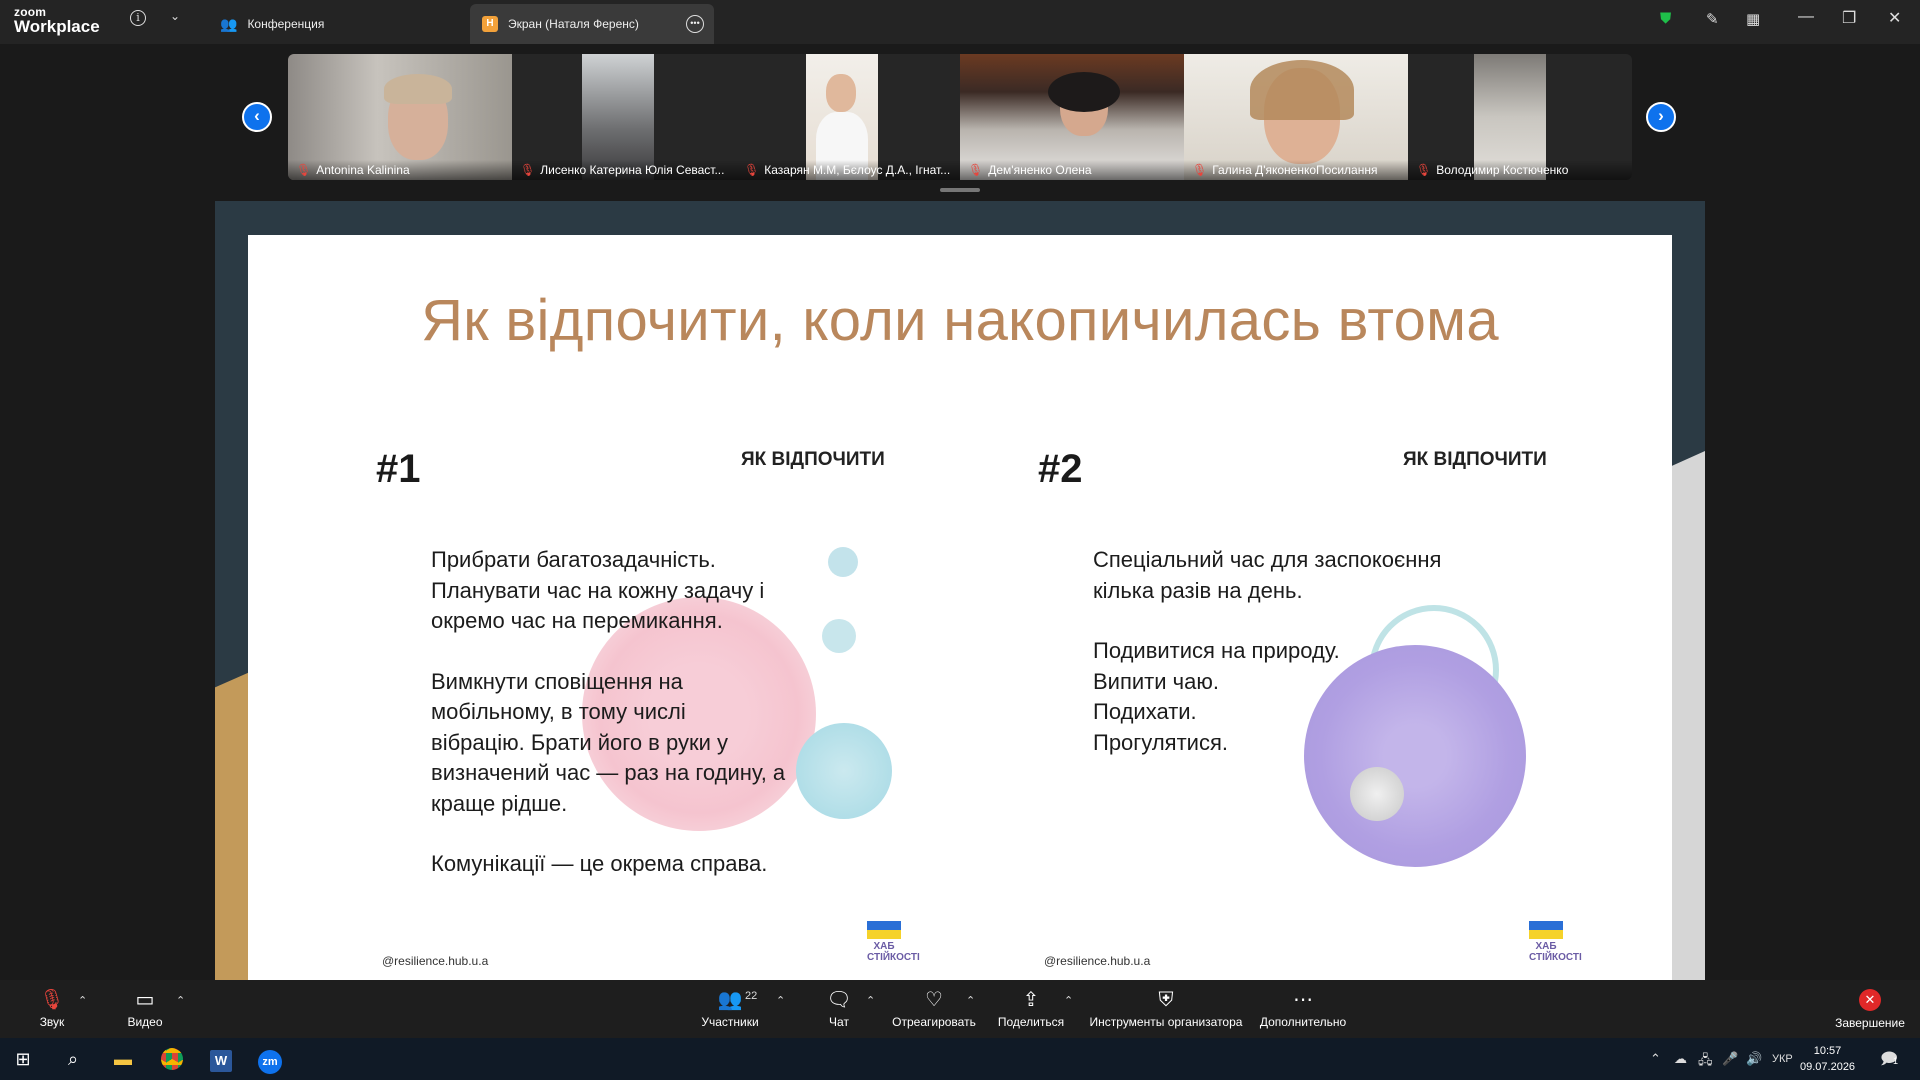  Describe the element at coordinates (1870, 1022) in the screenshot. I see `end-label: Завершение` at that location.